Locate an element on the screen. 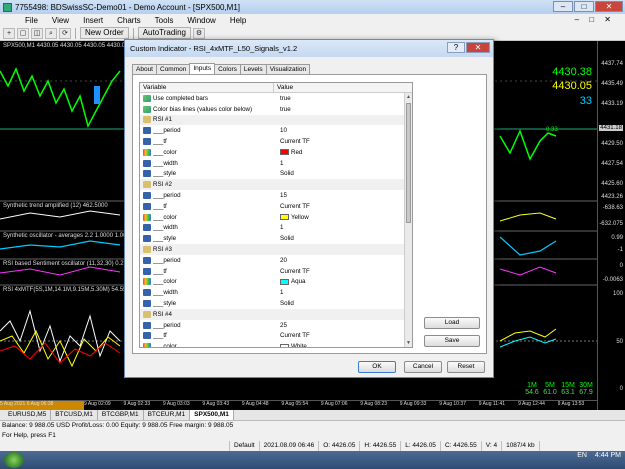  param-row: ___color Red is located at coordinates (276, 152).